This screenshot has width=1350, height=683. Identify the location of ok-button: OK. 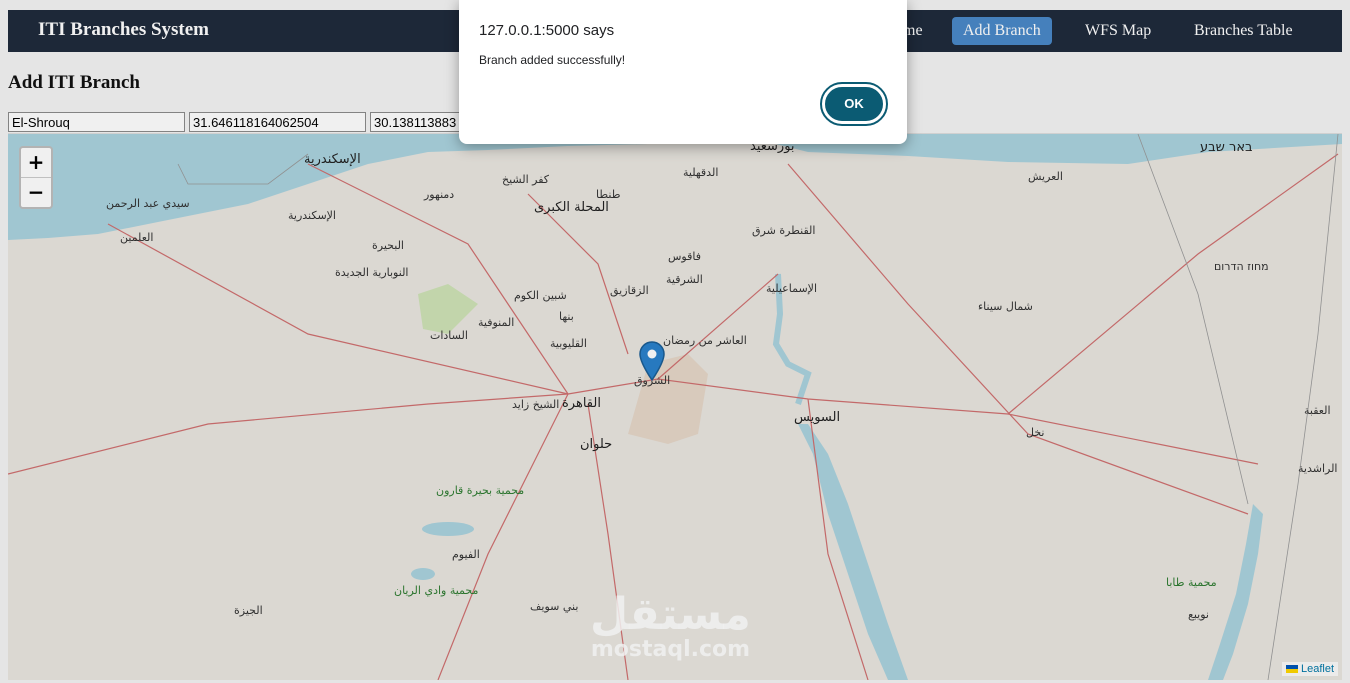
(854, 104).